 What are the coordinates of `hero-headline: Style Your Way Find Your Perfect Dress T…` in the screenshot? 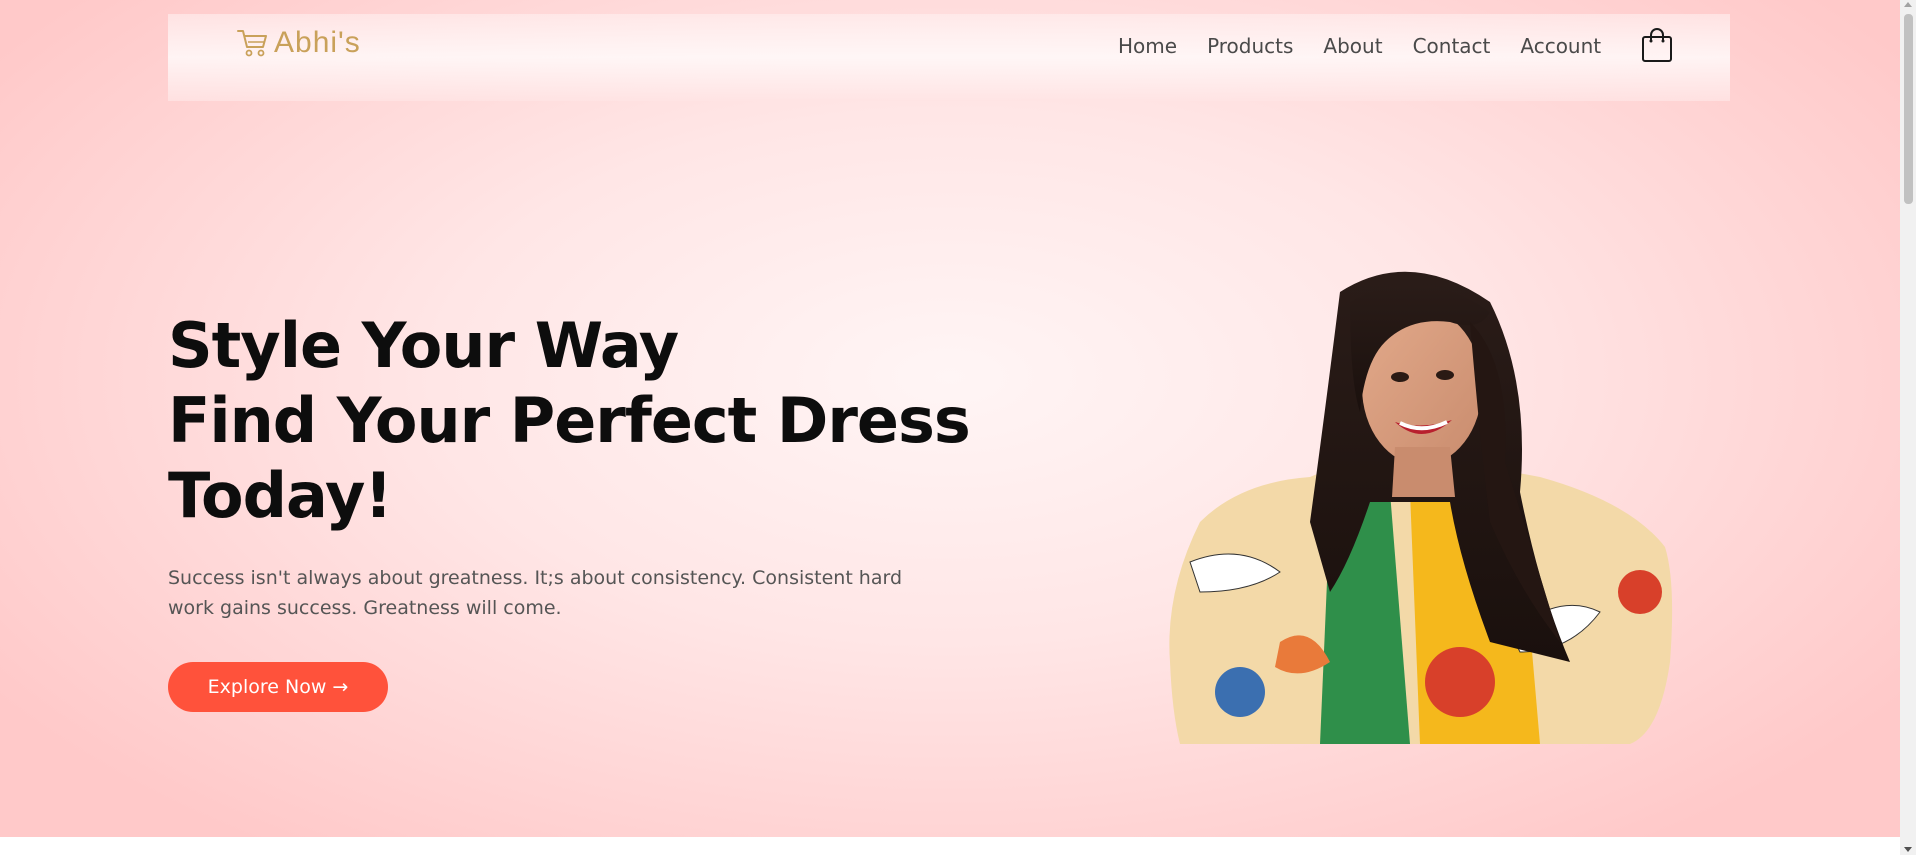 It's located at (569, 420).